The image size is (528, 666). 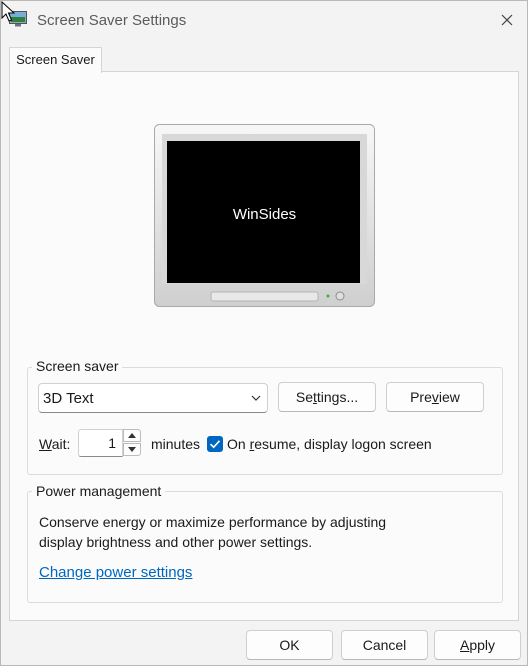 I want to click on cancel-button: Cancel, so click(x=384, y=645).